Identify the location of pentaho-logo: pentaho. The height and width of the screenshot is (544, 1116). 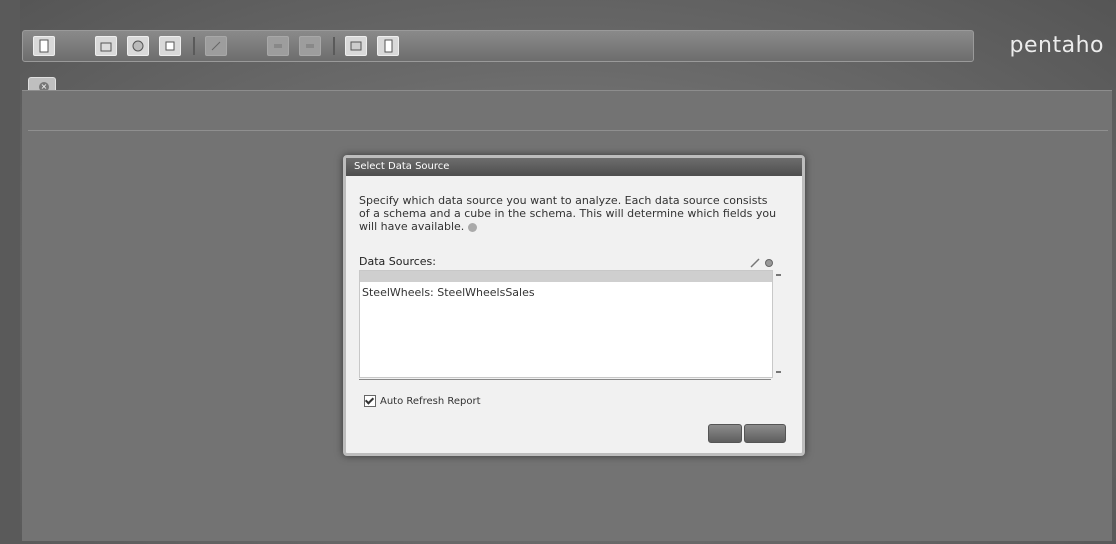
(1057, 45).